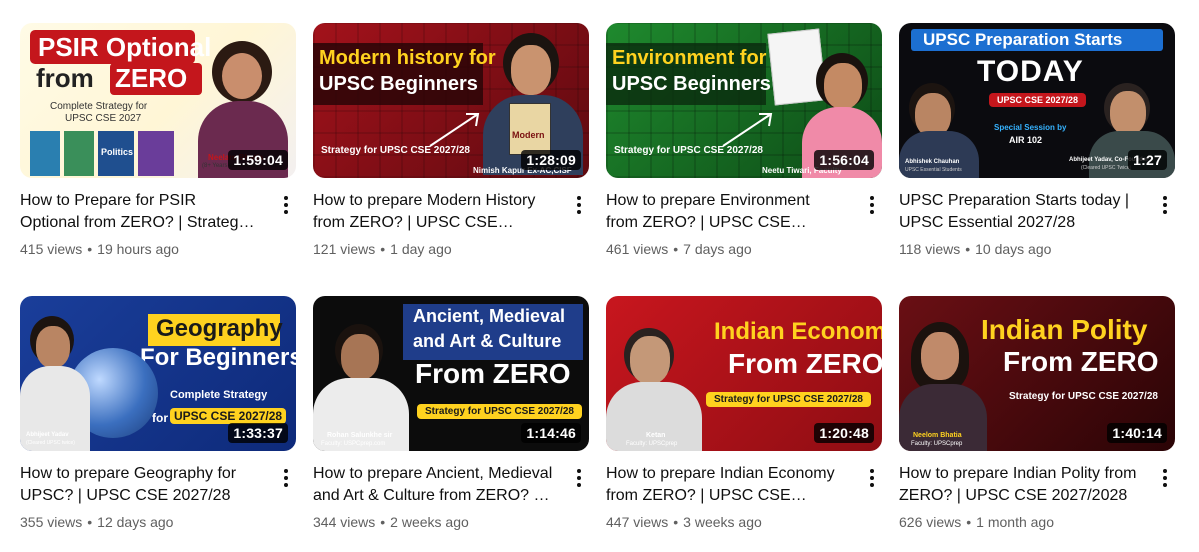  I want to click on duration-badge: 1:33:37, so click(258, 433).